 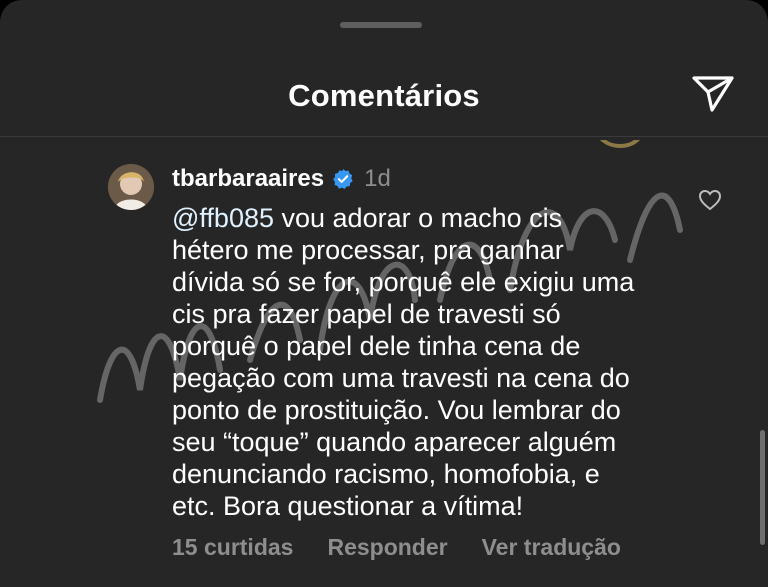 I want to click on comments-header: Comentários, so click(x=384, y=98).